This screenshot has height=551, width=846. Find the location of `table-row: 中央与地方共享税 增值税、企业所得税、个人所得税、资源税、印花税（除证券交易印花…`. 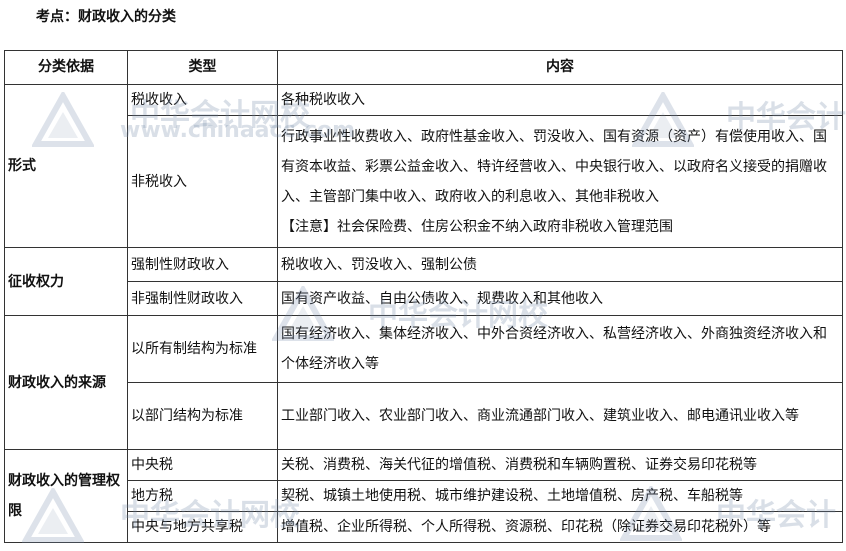

table-row: 中央与地方共享税 增值税、企业所得税、个人所得税、资源税、印花税（除证券交易印花… is located at coordinates (424, 527).